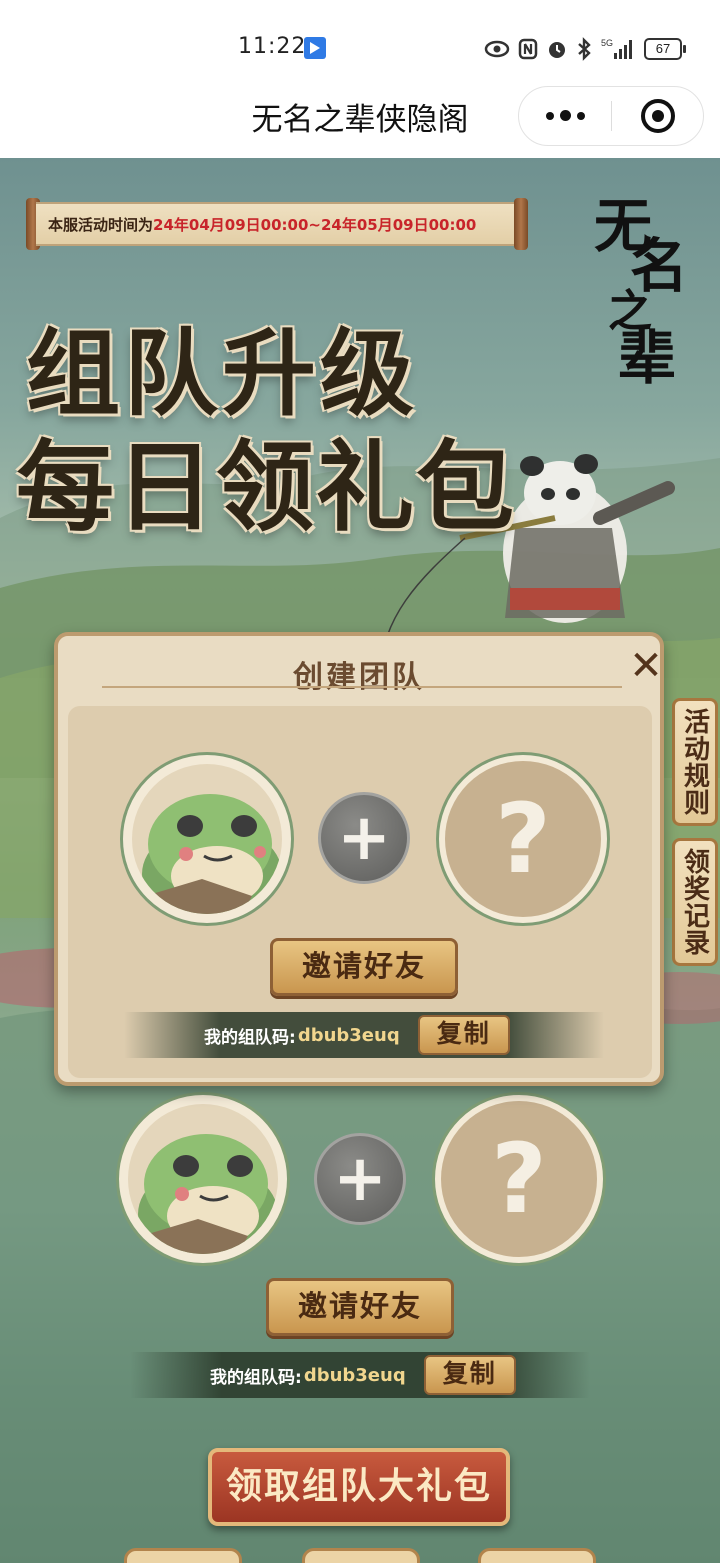  I want to click on status-time: 11:22, so click(272, 46).